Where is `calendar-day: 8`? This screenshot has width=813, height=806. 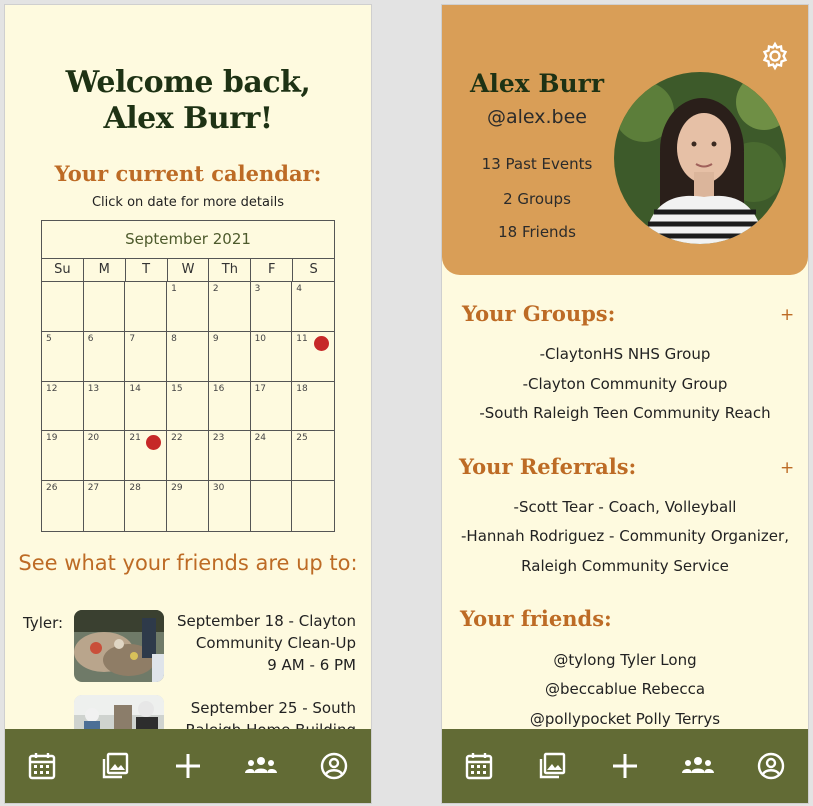
calendar-day: 8 is located at coordinates (188, 356).